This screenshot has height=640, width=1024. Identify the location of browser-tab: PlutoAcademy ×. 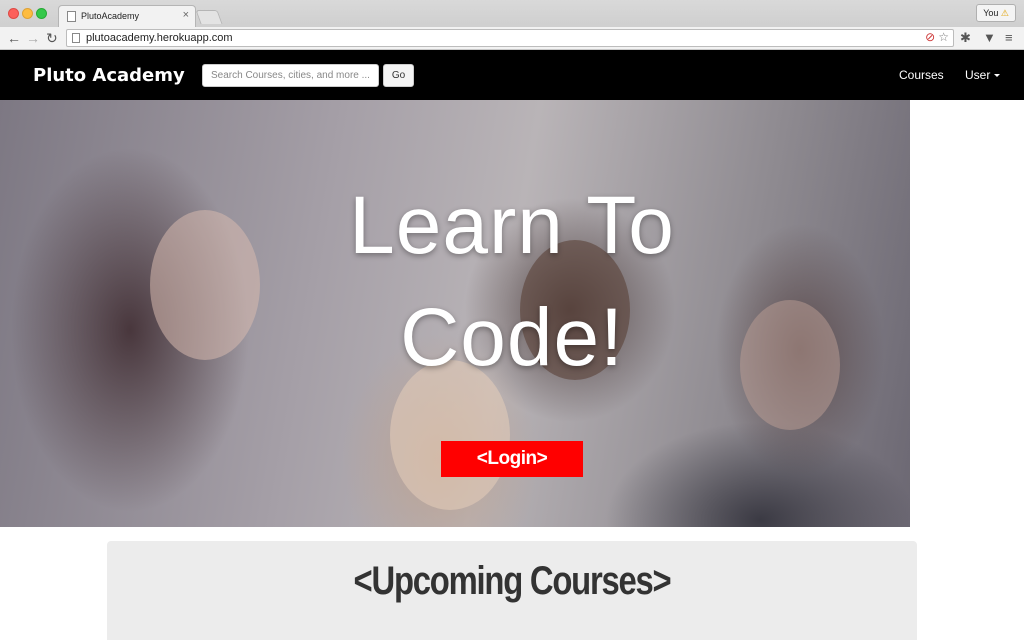
(127, 16).